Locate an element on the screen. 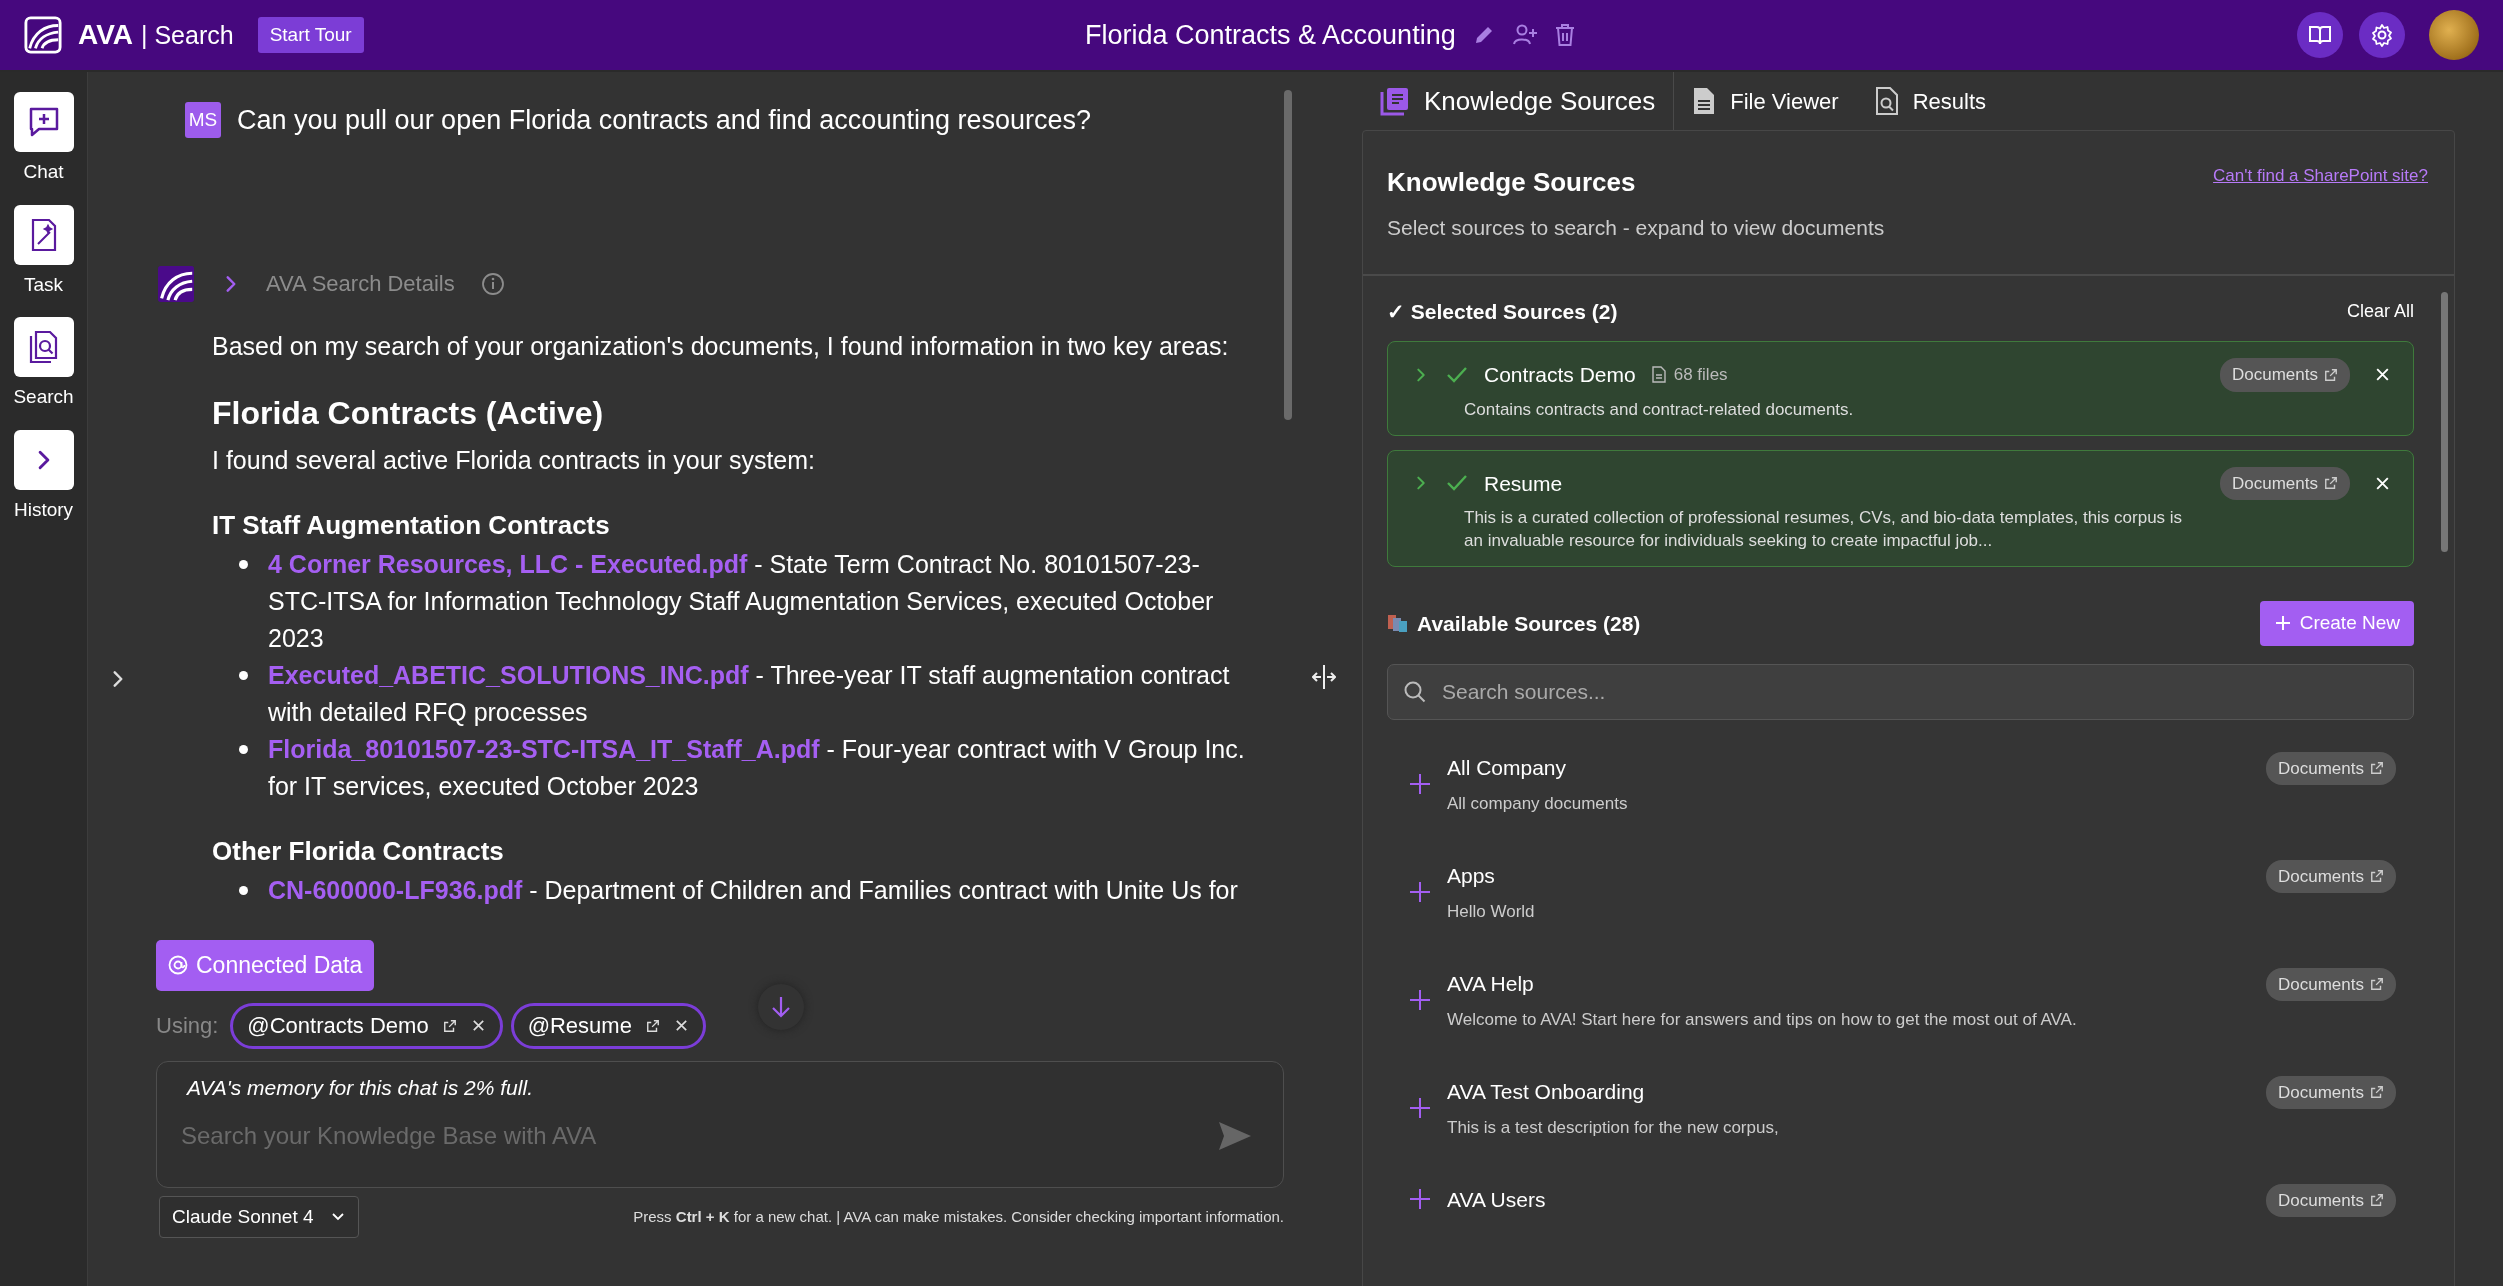 The height and width of the screenshot is (1286, 2503). source-description: Hello World is located at coordinates (1491, 912).